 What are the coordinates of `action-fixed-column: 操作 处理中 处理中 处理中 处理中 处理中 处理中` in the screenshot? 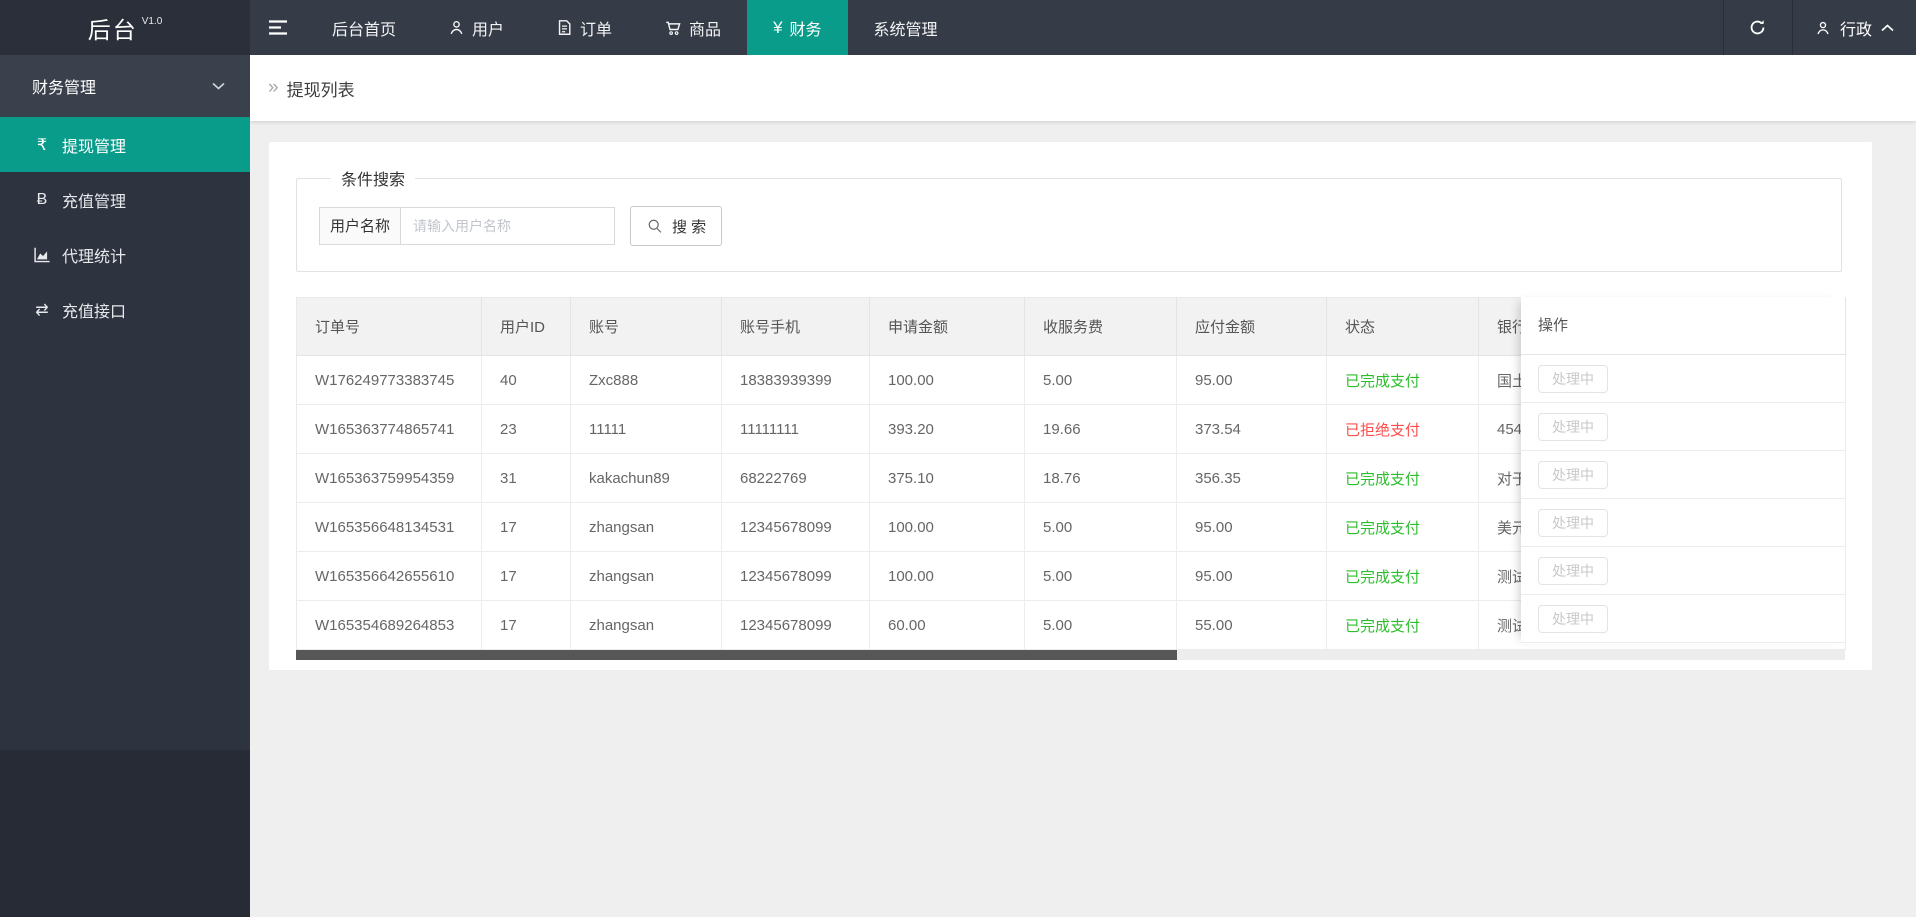 It's located at (1683, 470).